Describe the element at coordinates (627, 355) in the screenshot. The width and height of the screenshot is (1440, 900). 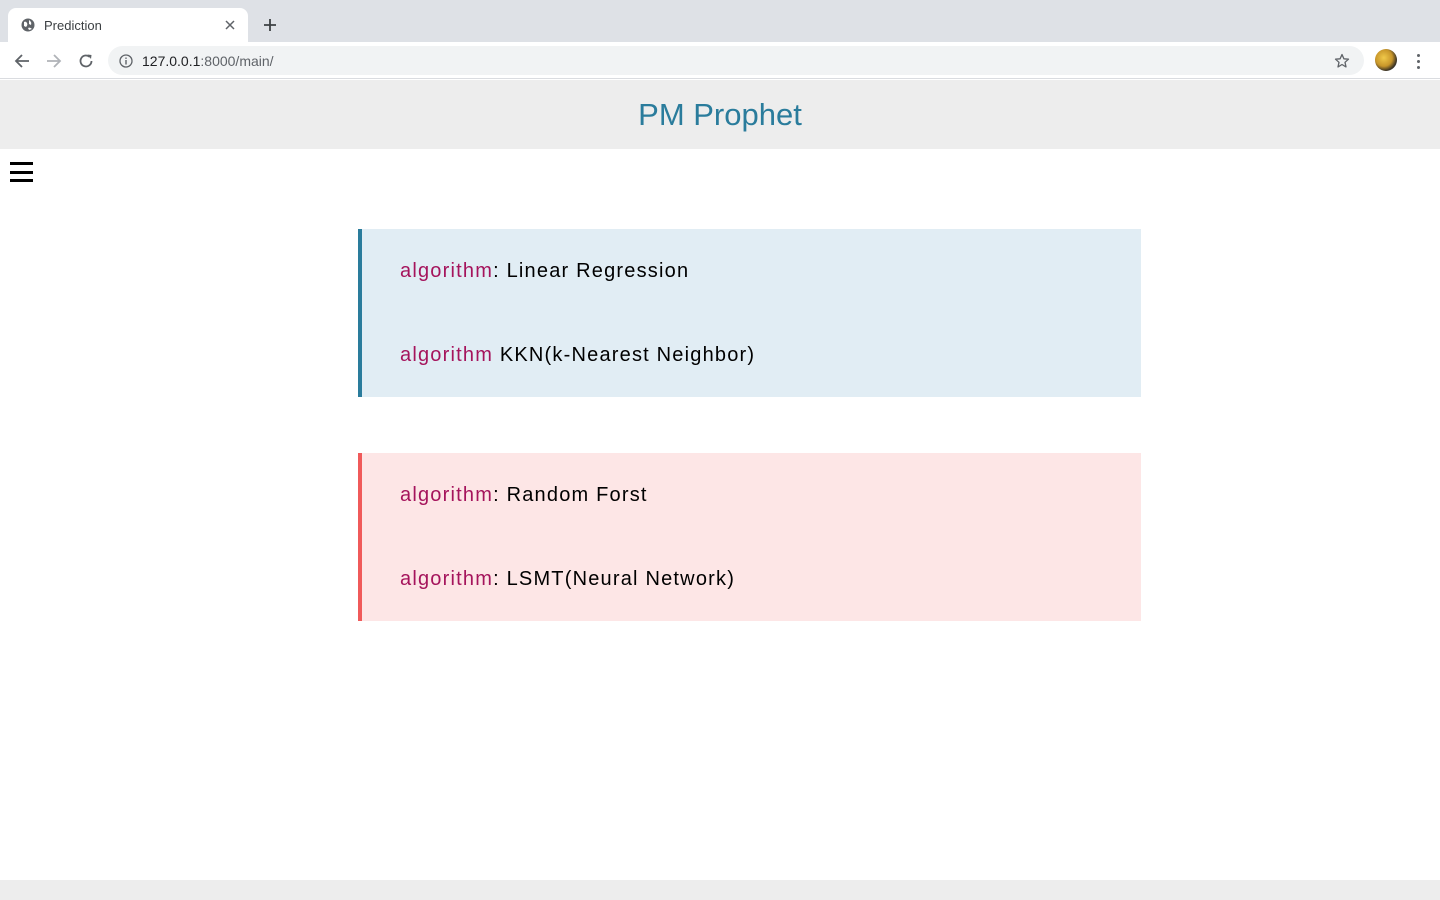
I see `algorithm-value: KKN(k-Nearest Neighbor)` at that location.